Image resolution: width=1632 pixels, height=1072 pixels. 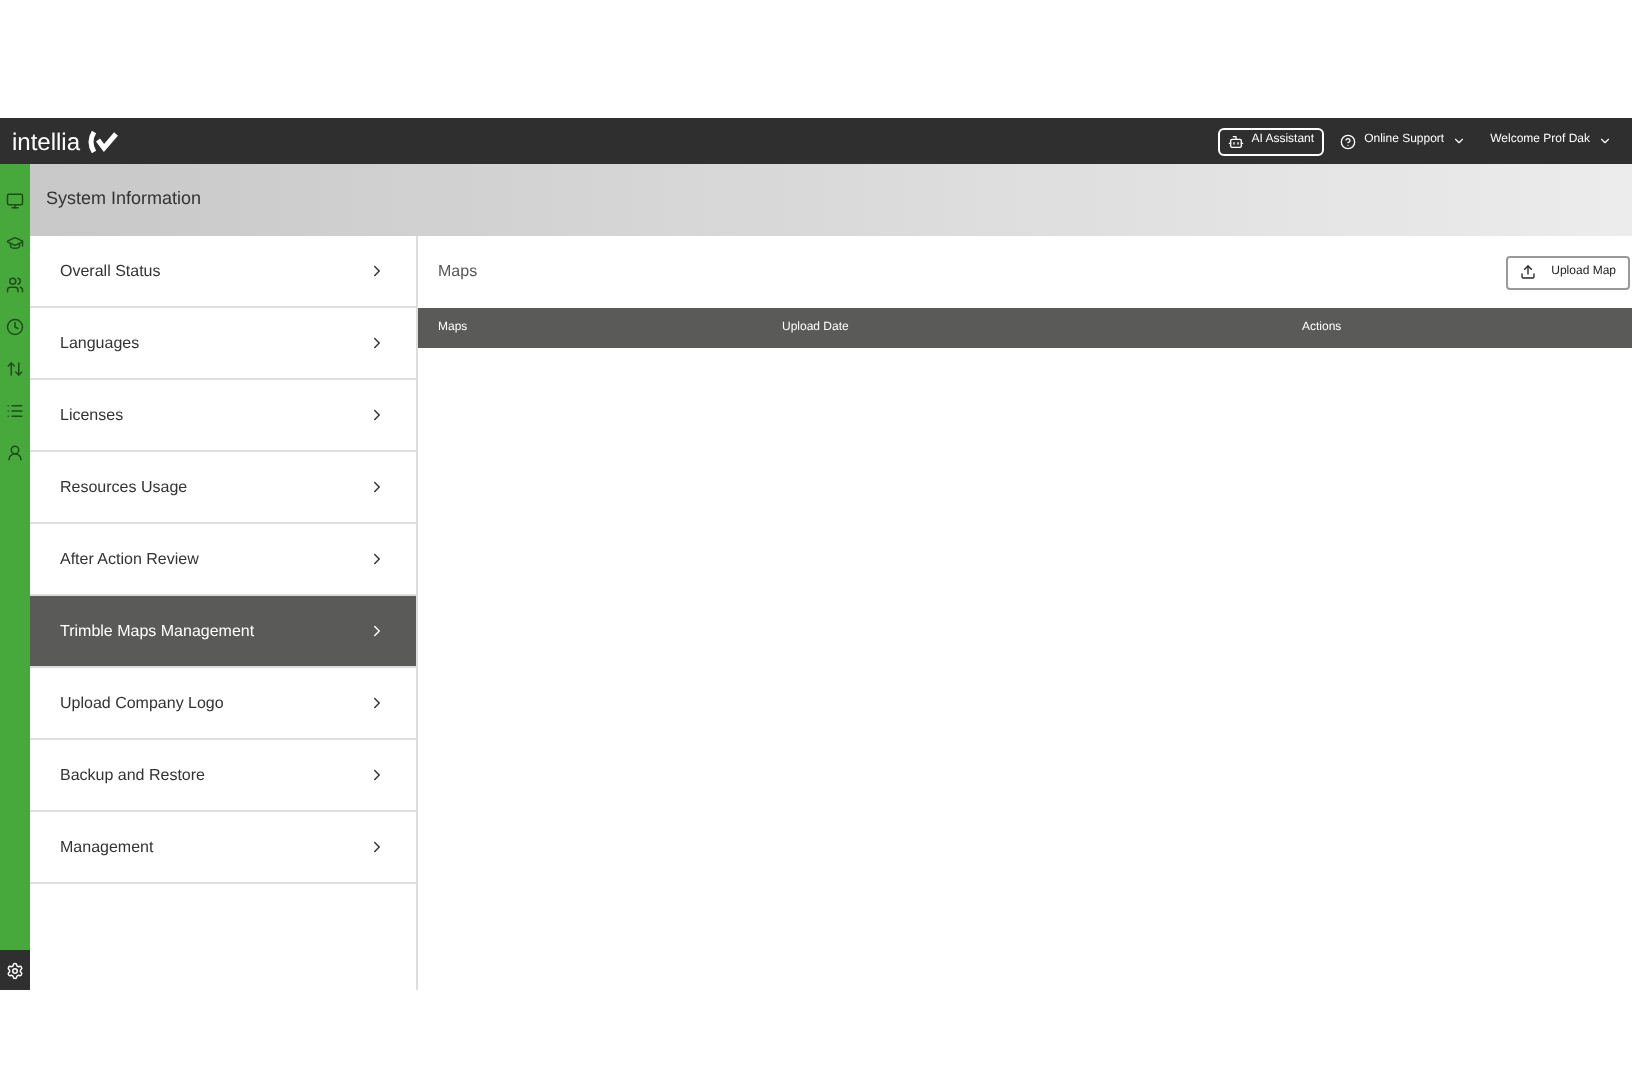 What do you see at coordinates (15, 201) in the screenshot?
I see `monitor-icon` at bounding box center [15, 201].